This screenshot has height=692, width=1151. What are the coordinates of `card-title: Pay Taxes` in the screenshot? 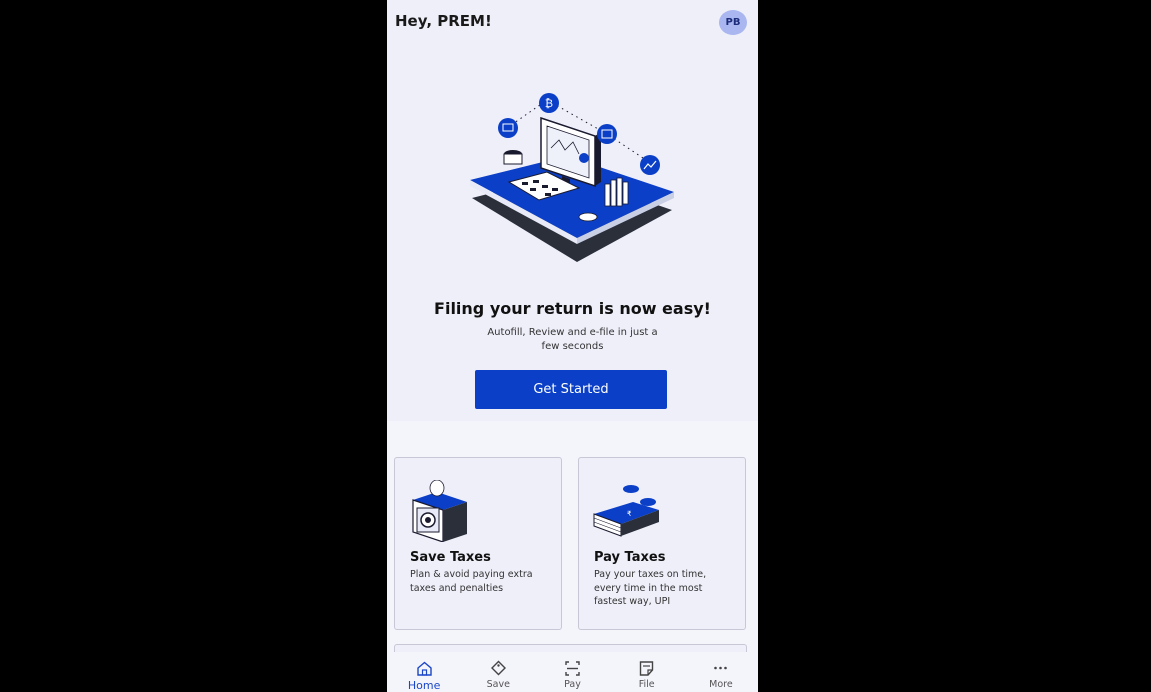 It's located at (630, 557).